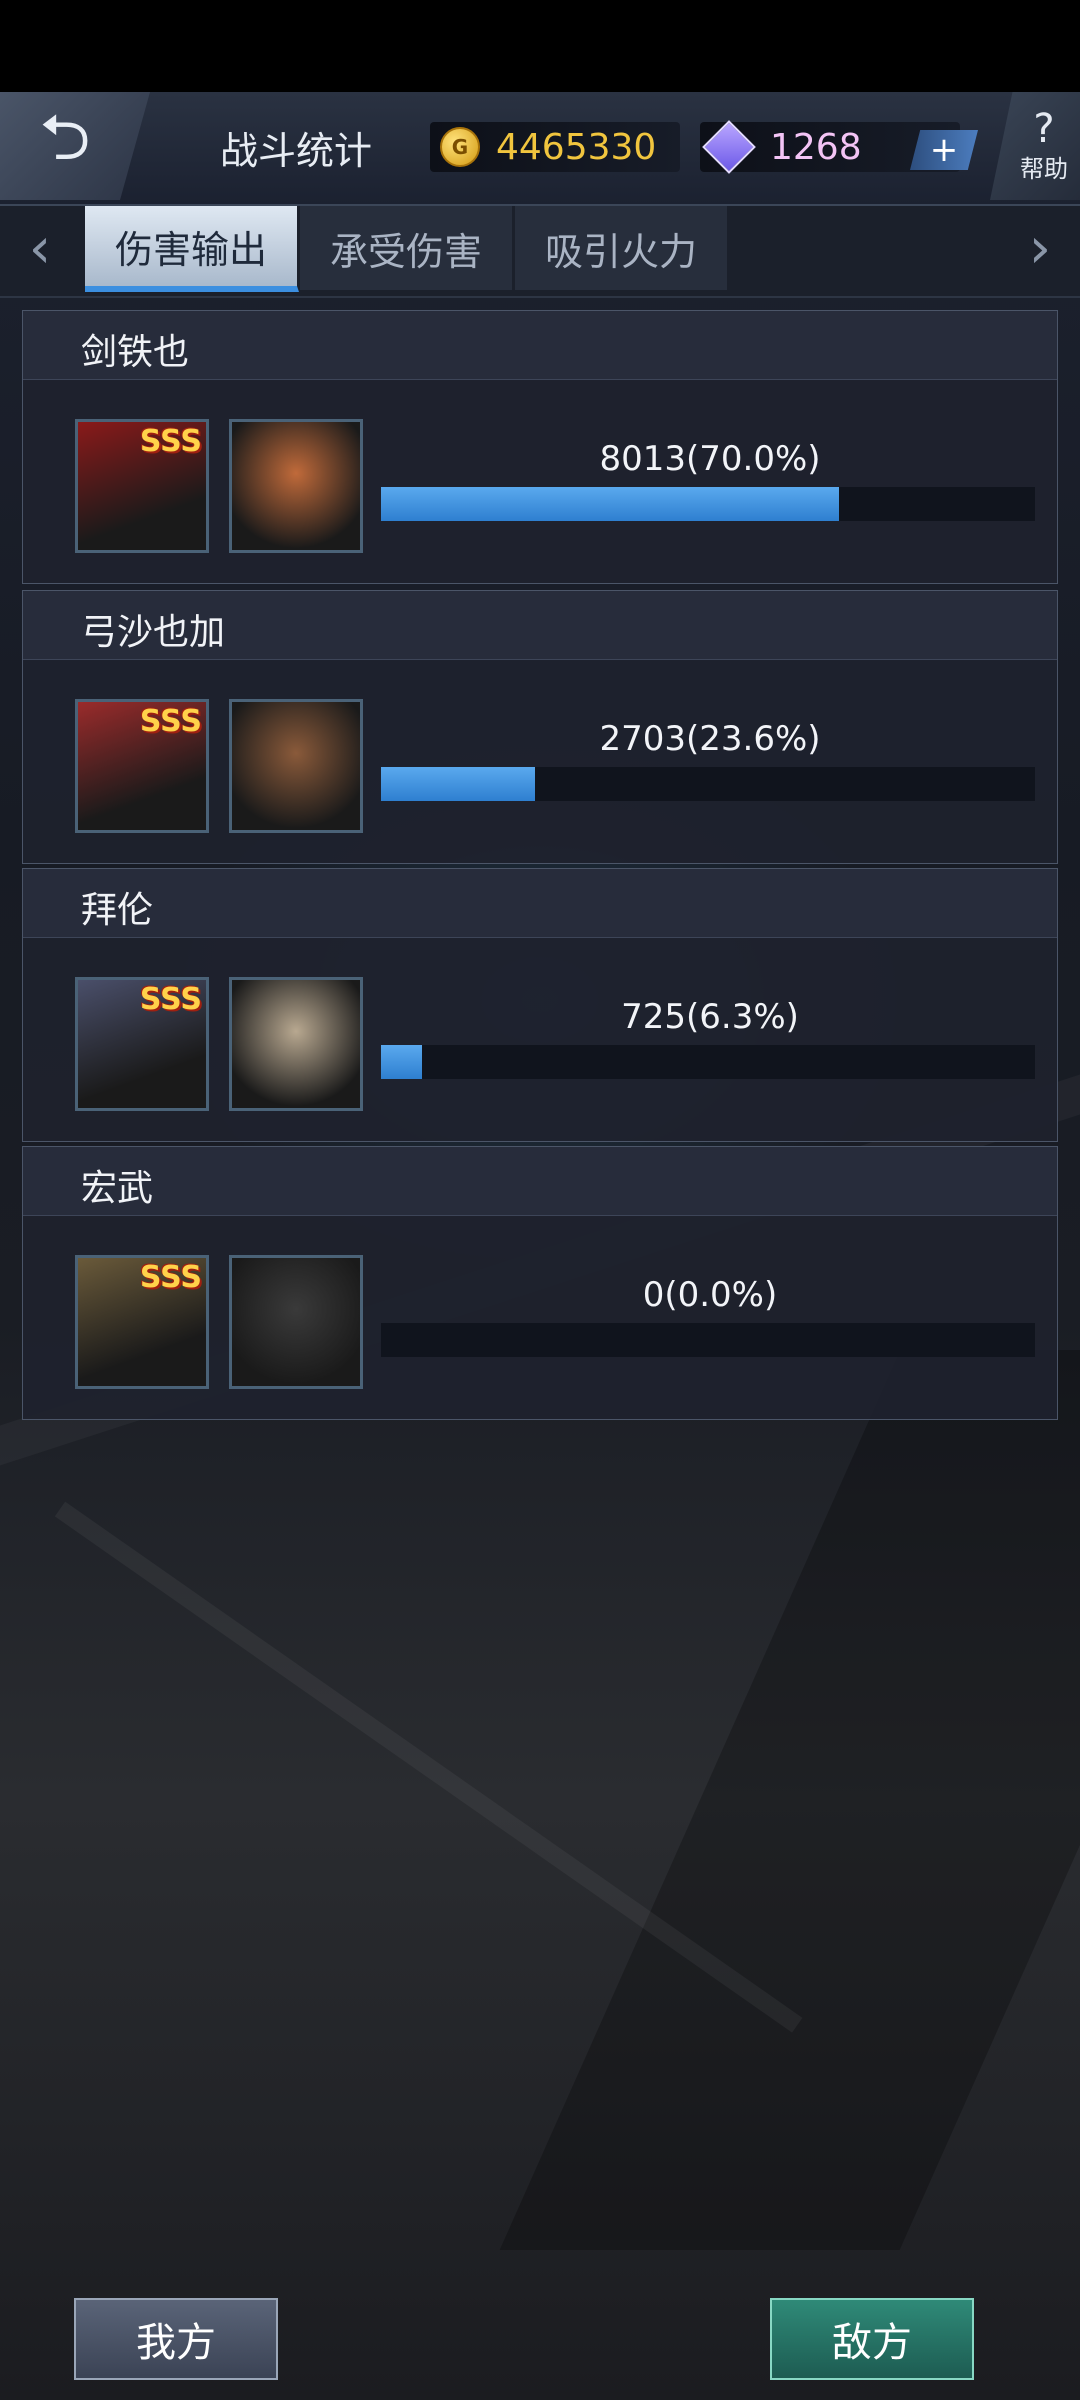 This screenshot has width=1080, height=2400. What do you see at coordinates (1044, 128) in the screenshot?
I see `question-icon: ?` at bounding box center [1044, 128].